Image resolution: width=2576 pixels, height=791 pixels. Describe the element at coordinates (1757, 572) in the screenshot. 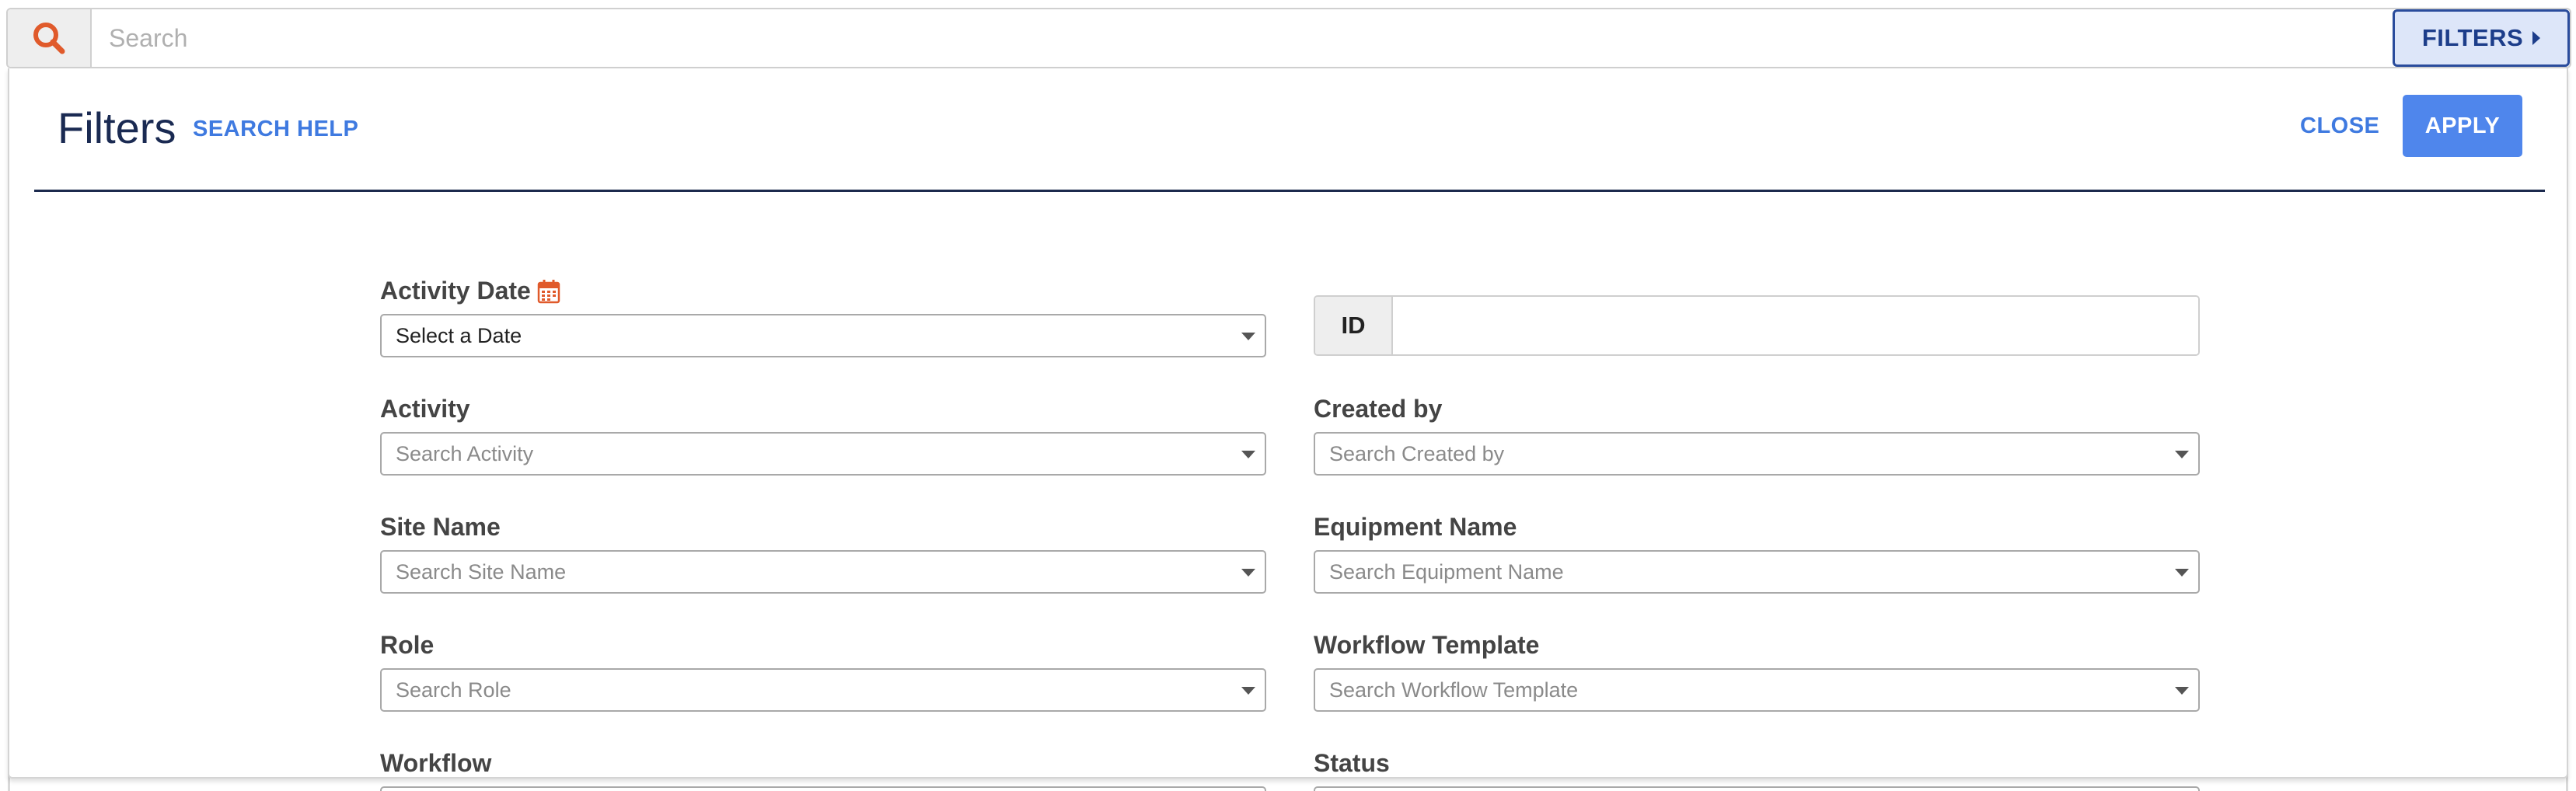

I see `equipment-name-select: Search Equipment Name` at that location.